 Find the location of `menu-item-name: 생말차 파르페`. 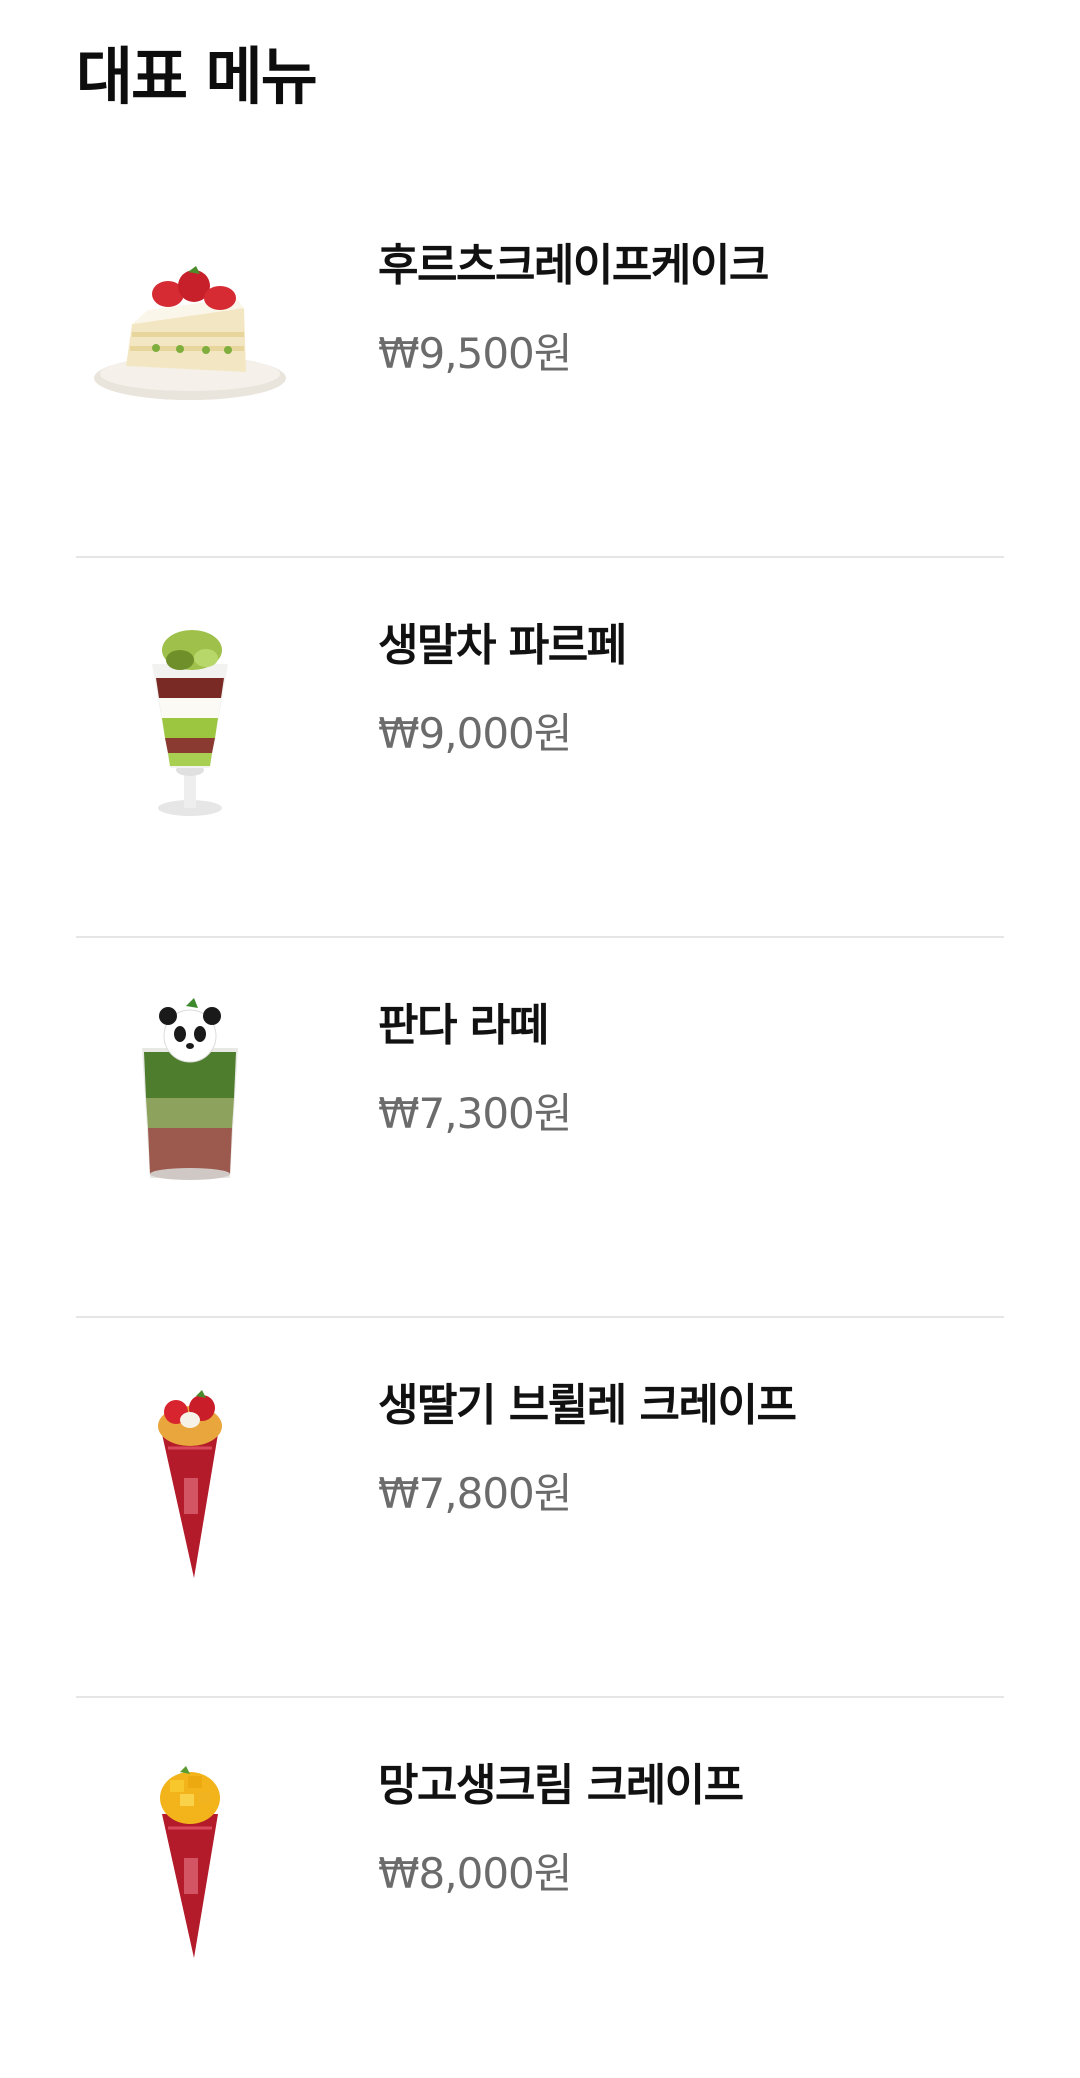

menu-item-name: 생말차 파르페 is located at coordinates (502, 645).